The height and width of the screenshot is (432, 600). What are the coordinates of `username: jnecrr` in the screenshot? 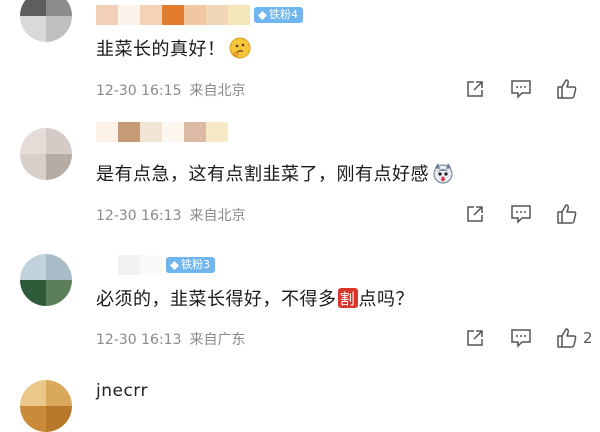 It's located at (122, 391).